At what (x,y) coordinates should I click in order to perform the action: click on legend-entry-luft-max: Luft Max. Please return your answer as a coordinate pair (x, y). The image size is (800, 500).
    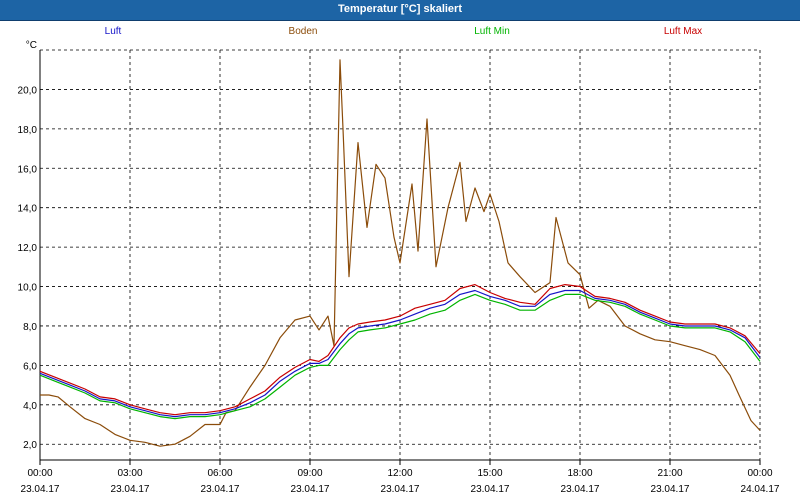
    Looking at the image, I should click on (683, 31).